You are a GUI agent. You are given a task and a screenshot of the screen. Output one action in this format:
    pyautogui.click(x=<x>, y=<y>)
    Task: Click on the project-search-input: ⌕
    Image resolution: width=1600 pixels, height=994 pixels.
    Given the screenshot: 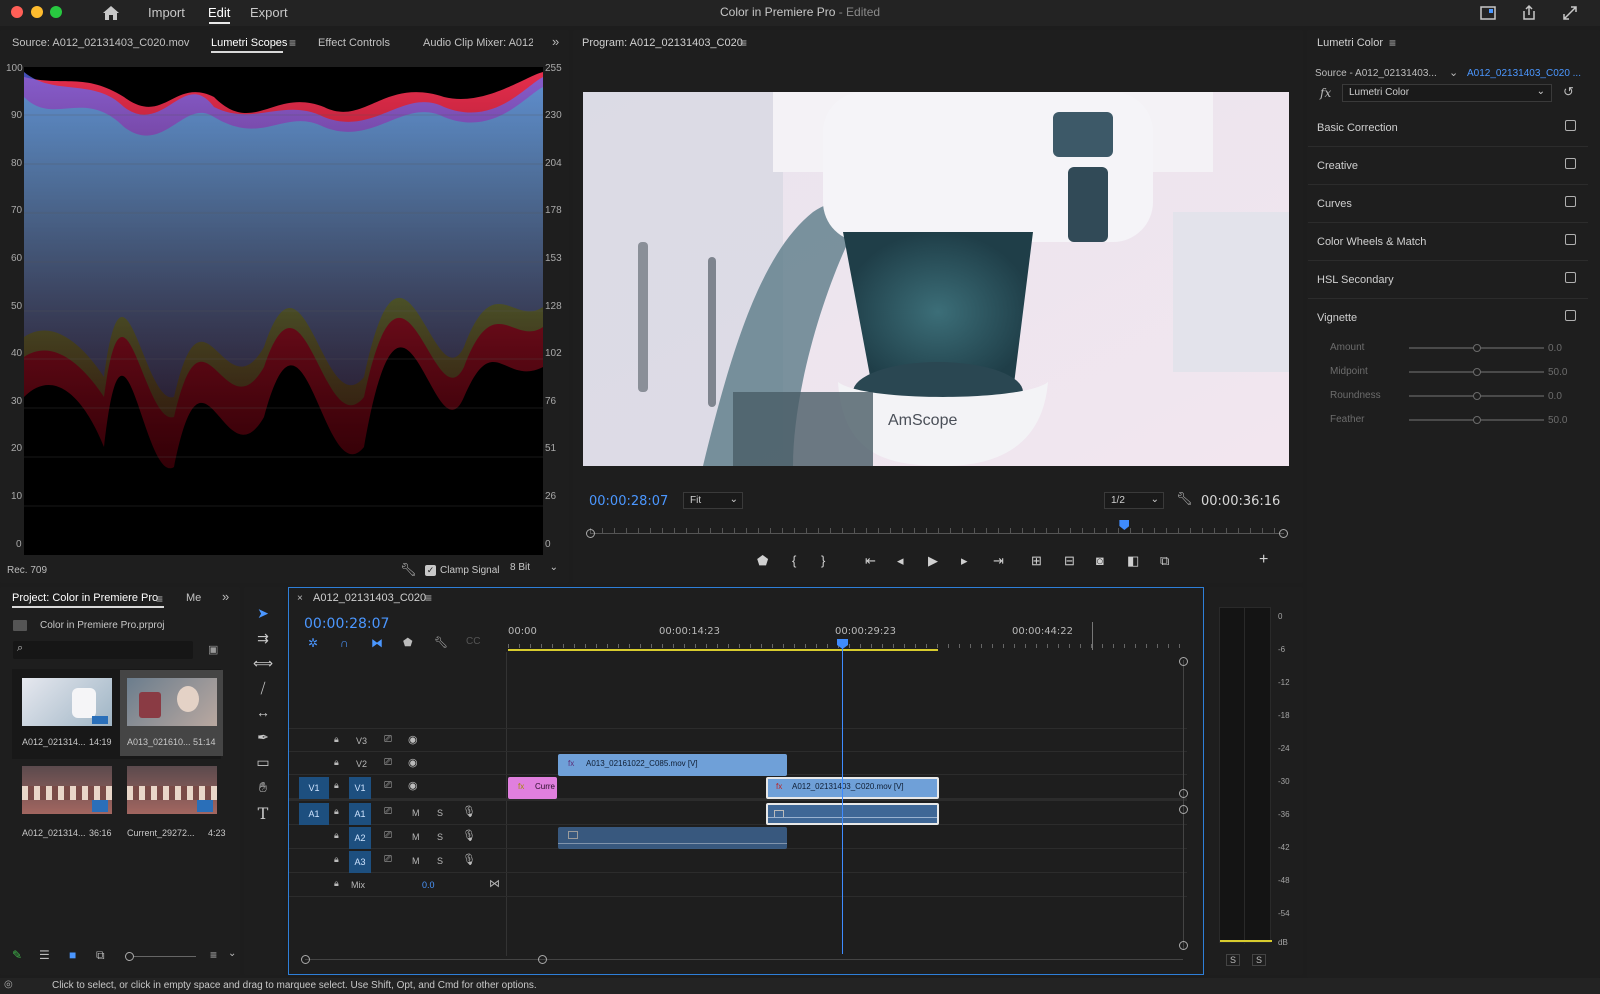 What is the action you would take?
    pyautogui.click(x=103, y=650)
    